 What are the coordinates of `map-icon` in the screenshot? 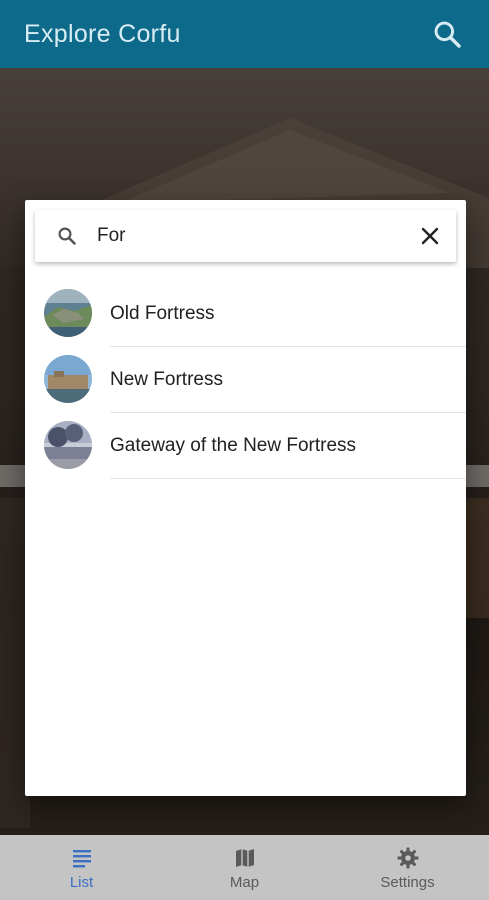 It's located at (244, 858).